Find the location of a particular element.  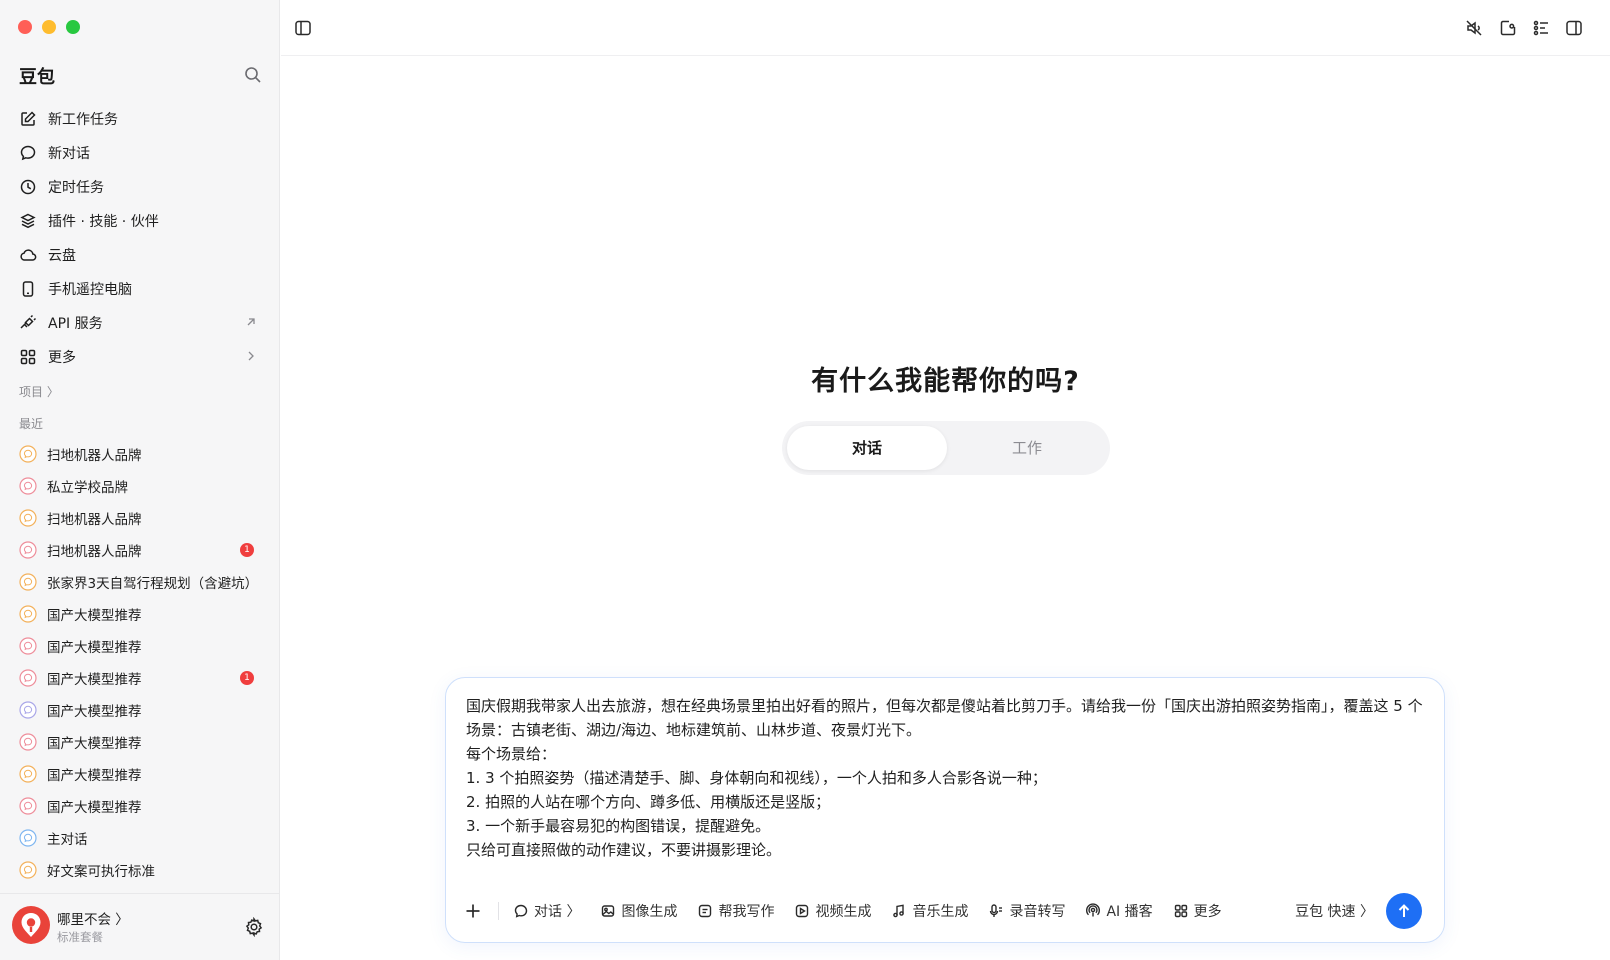

sidebar-item-label: 云盘 is located at coordinates (62, 256).